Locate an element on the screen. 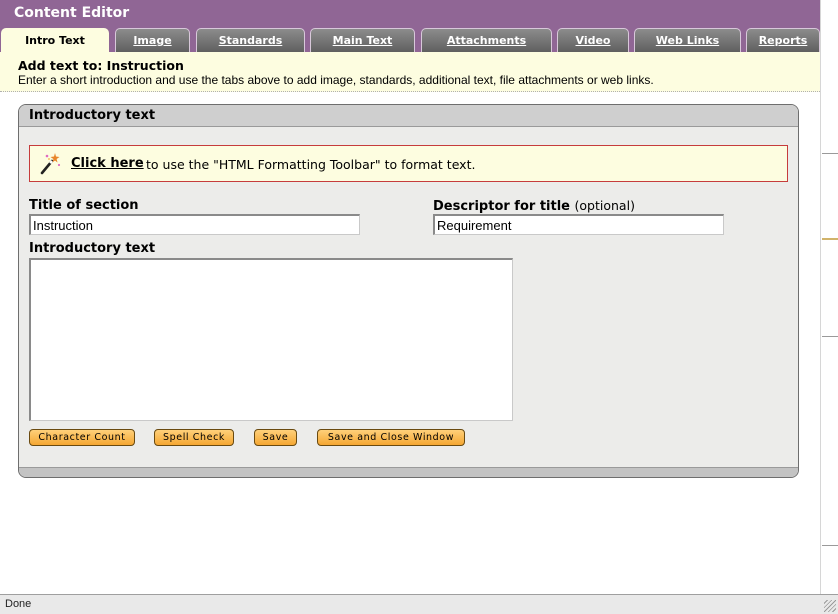 The height and width of the screenshot is (614, 838). tab-reports: Reports is located at coordinates (783, 40).